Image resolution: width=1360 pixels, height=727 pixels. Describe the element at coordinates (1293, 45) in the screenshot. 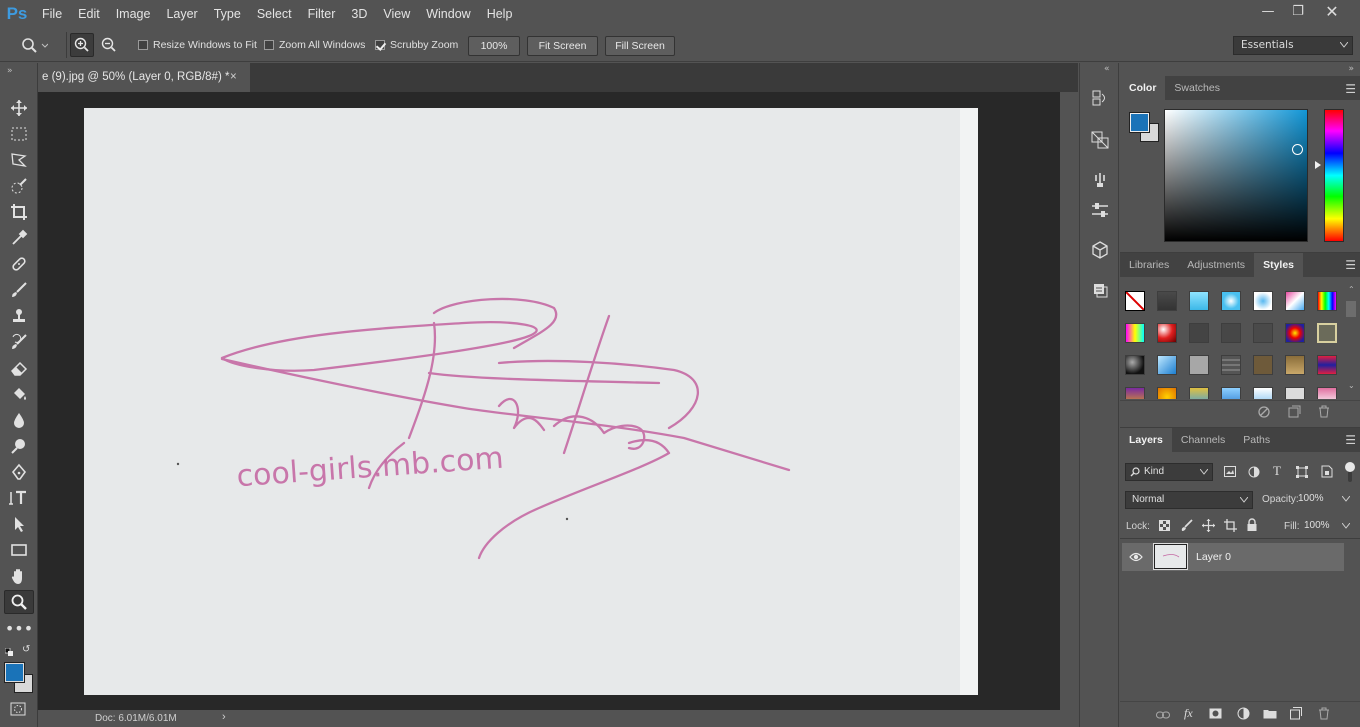

I see `workspace-select: Essentials` at that location.